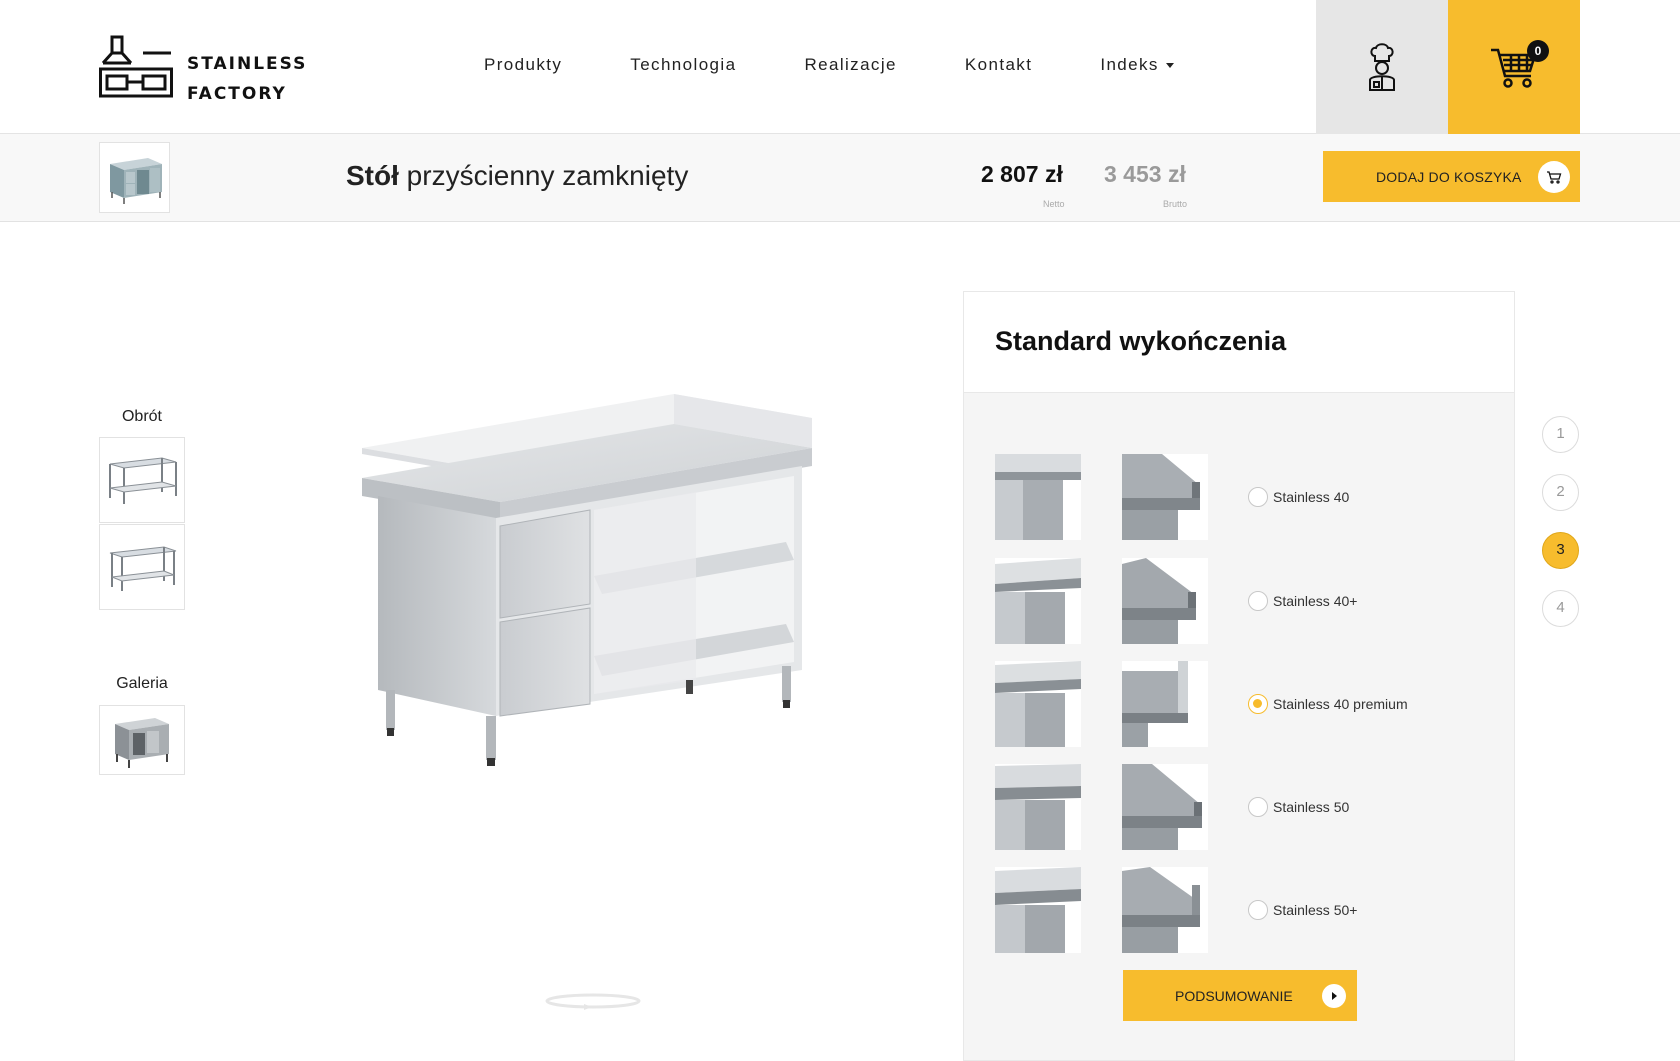  What do you see at coordinates (1560, 550) in the screenshot?
I see `step-3-active: 3` at bounding box center [1560, 550].